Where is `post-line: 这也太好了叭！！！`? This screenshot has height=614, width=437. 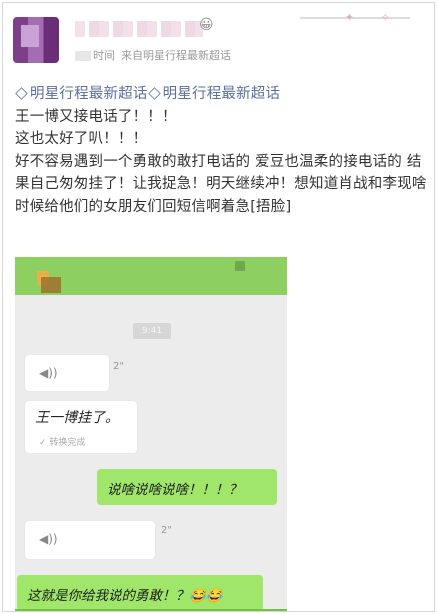 post-line: 这也太好了叭！！！ is located at coordinates (81, 139).